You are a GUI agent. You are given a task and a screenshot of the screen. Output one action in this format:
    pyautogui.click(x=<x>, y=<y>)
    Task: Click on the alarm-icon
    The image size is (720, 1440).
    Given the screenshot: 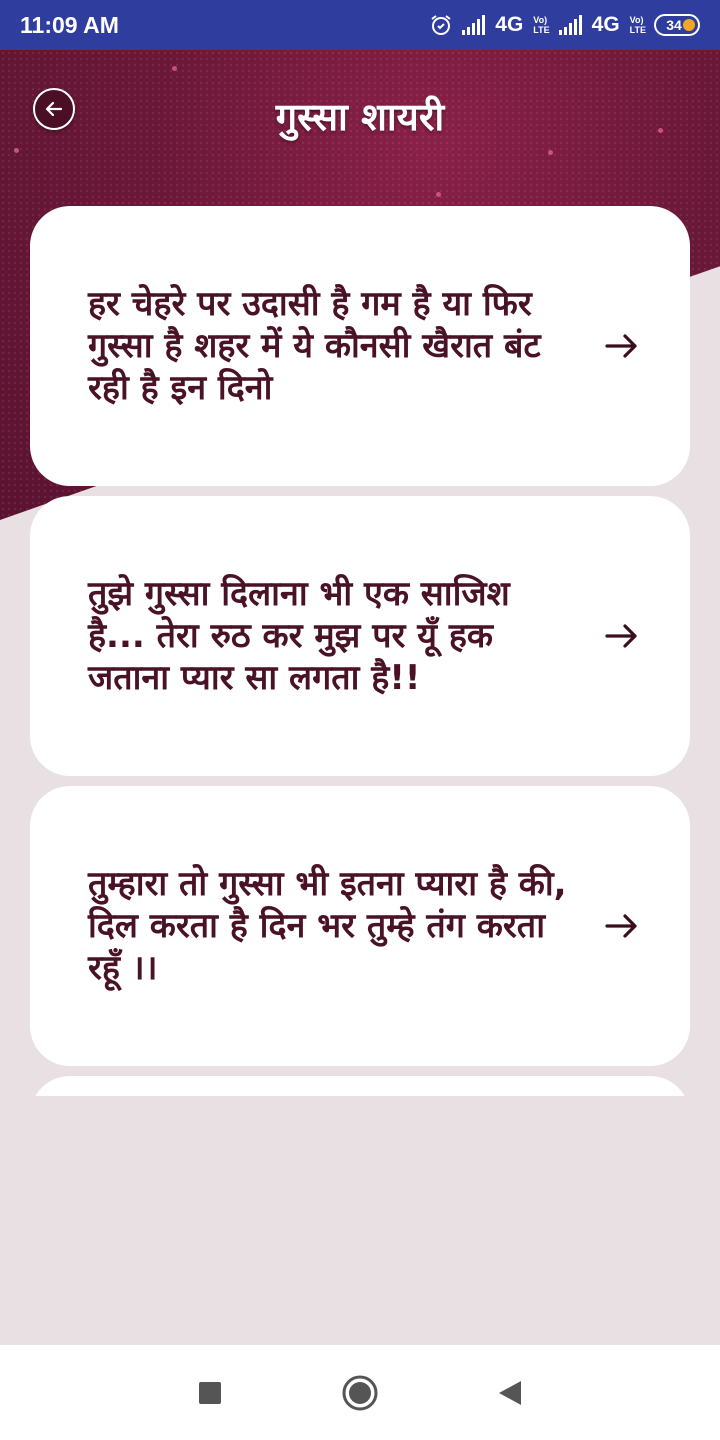 What is the action you would take?
    pyautogui.click(x=441, y=25)
    